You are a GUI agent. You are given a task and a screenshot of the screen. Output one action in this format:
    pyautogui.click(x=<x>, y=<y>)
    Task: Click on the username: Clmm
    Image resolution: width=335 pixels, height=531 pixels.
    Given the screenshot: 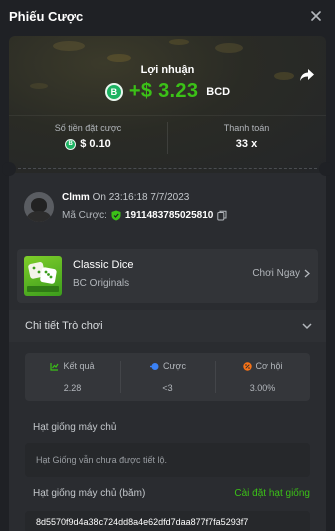 What is the action you would take?
    pyautogui.click(x=76, y=197)
    